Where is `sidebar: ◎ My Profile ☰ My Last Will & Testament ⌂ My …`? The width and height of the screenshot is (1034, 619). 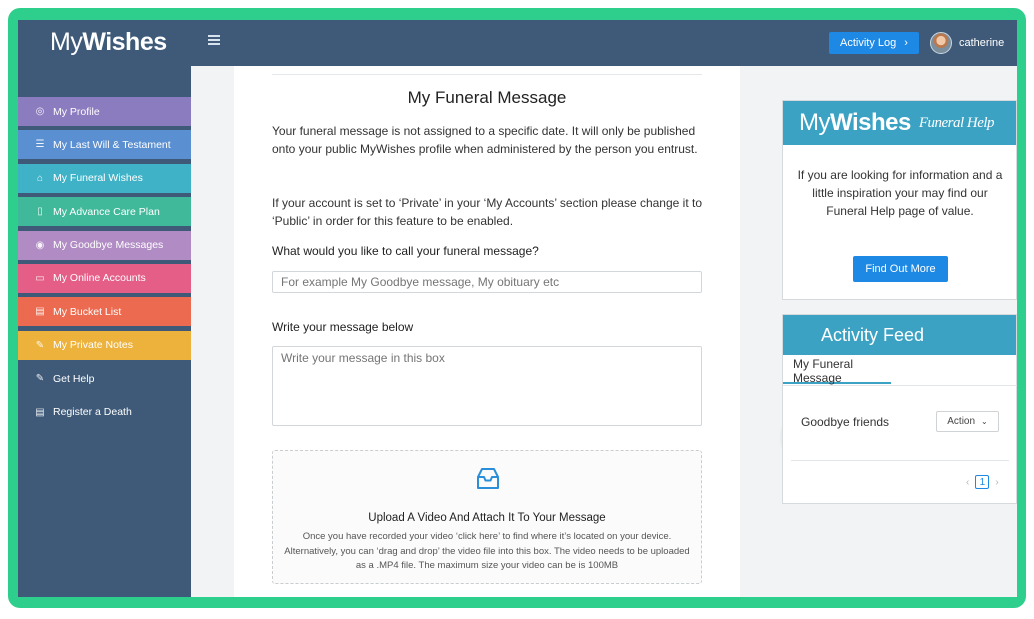 sidebar: ◎ My Profile ☰ My Last Will & Testament ⌂ My … is located at coordinates (104, 331).